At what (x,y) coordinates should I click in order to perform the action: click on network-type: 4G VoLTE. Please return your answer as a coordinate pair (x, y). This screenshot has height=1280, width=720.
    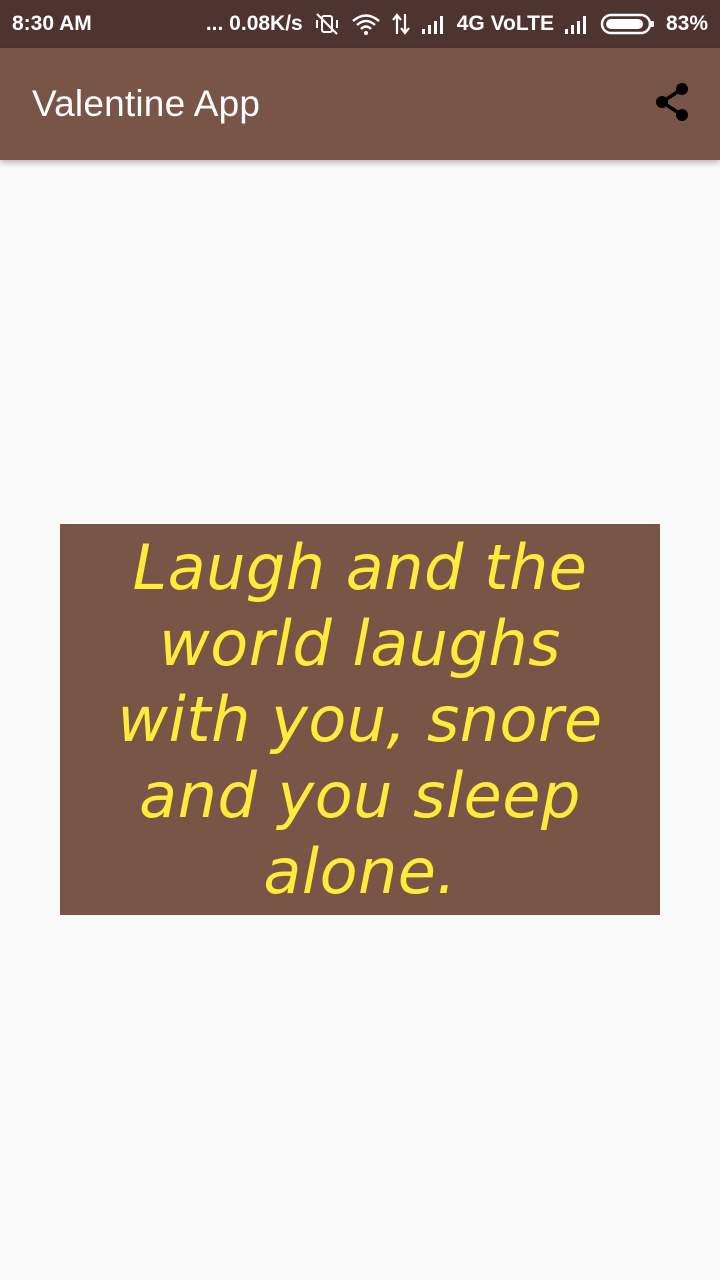
    Looking at the image, I should click on (505, 23).